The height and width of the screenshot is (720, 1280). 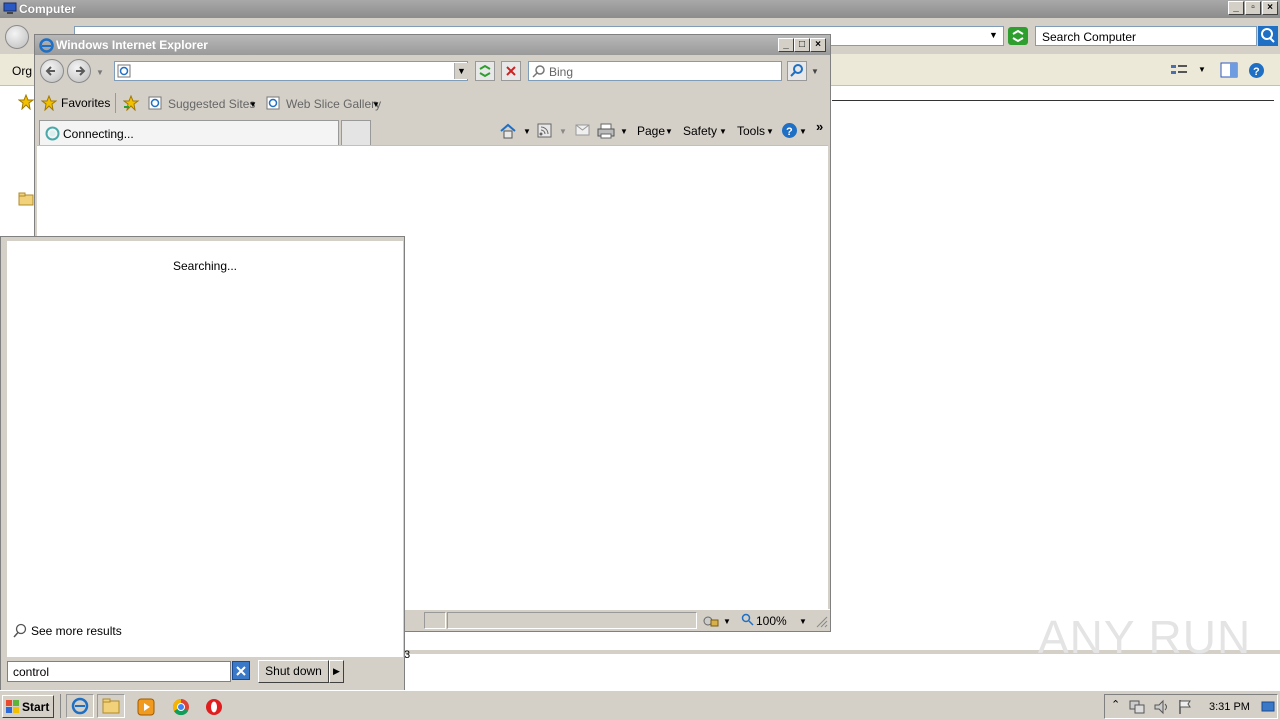 I want to click on zoom-dropdown-icon: ▼, so click(x=803, y=621).